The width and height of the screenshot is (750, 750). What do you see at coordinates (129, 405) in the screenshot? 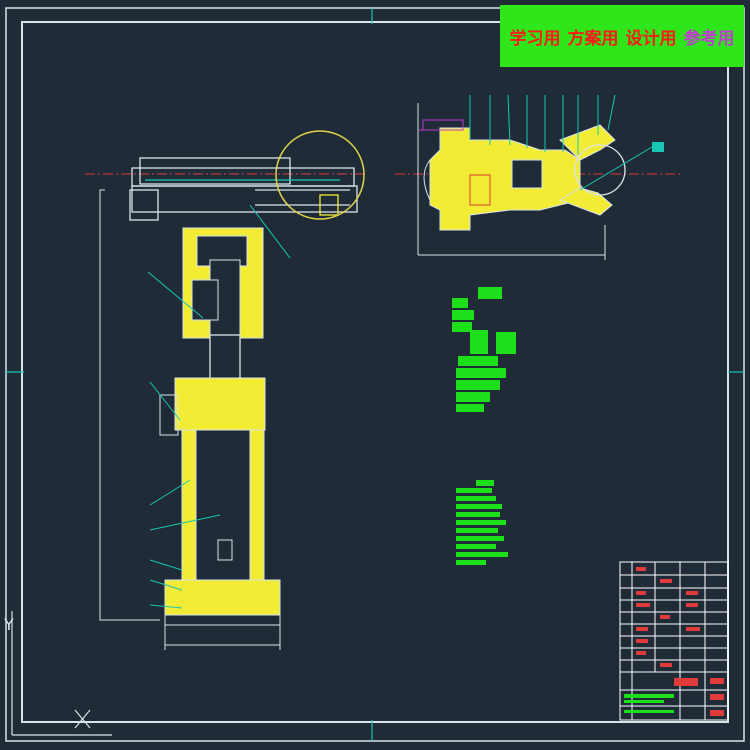
I see `dimension-line-height` at bounding box center [129, 405].